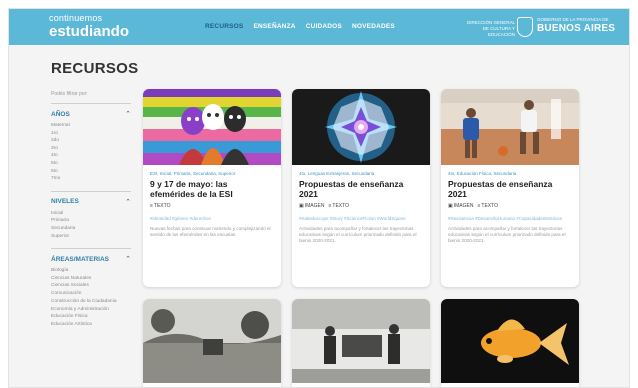 The height and width of the screenshot is (388, 638). I want to click on filter-option: Ciencias Sociales, so click(91, 286).